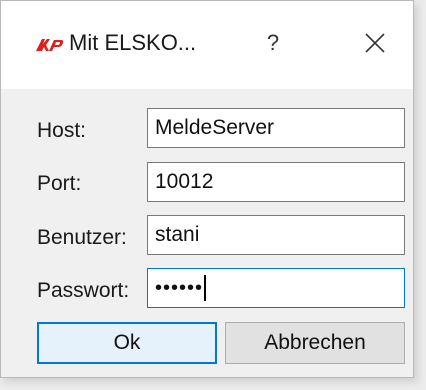 The height and width of the screenshot is (390, 426). Describe the element at coordinates (276, 182) in the screenshot. I see `port-input: 10012` at that location.